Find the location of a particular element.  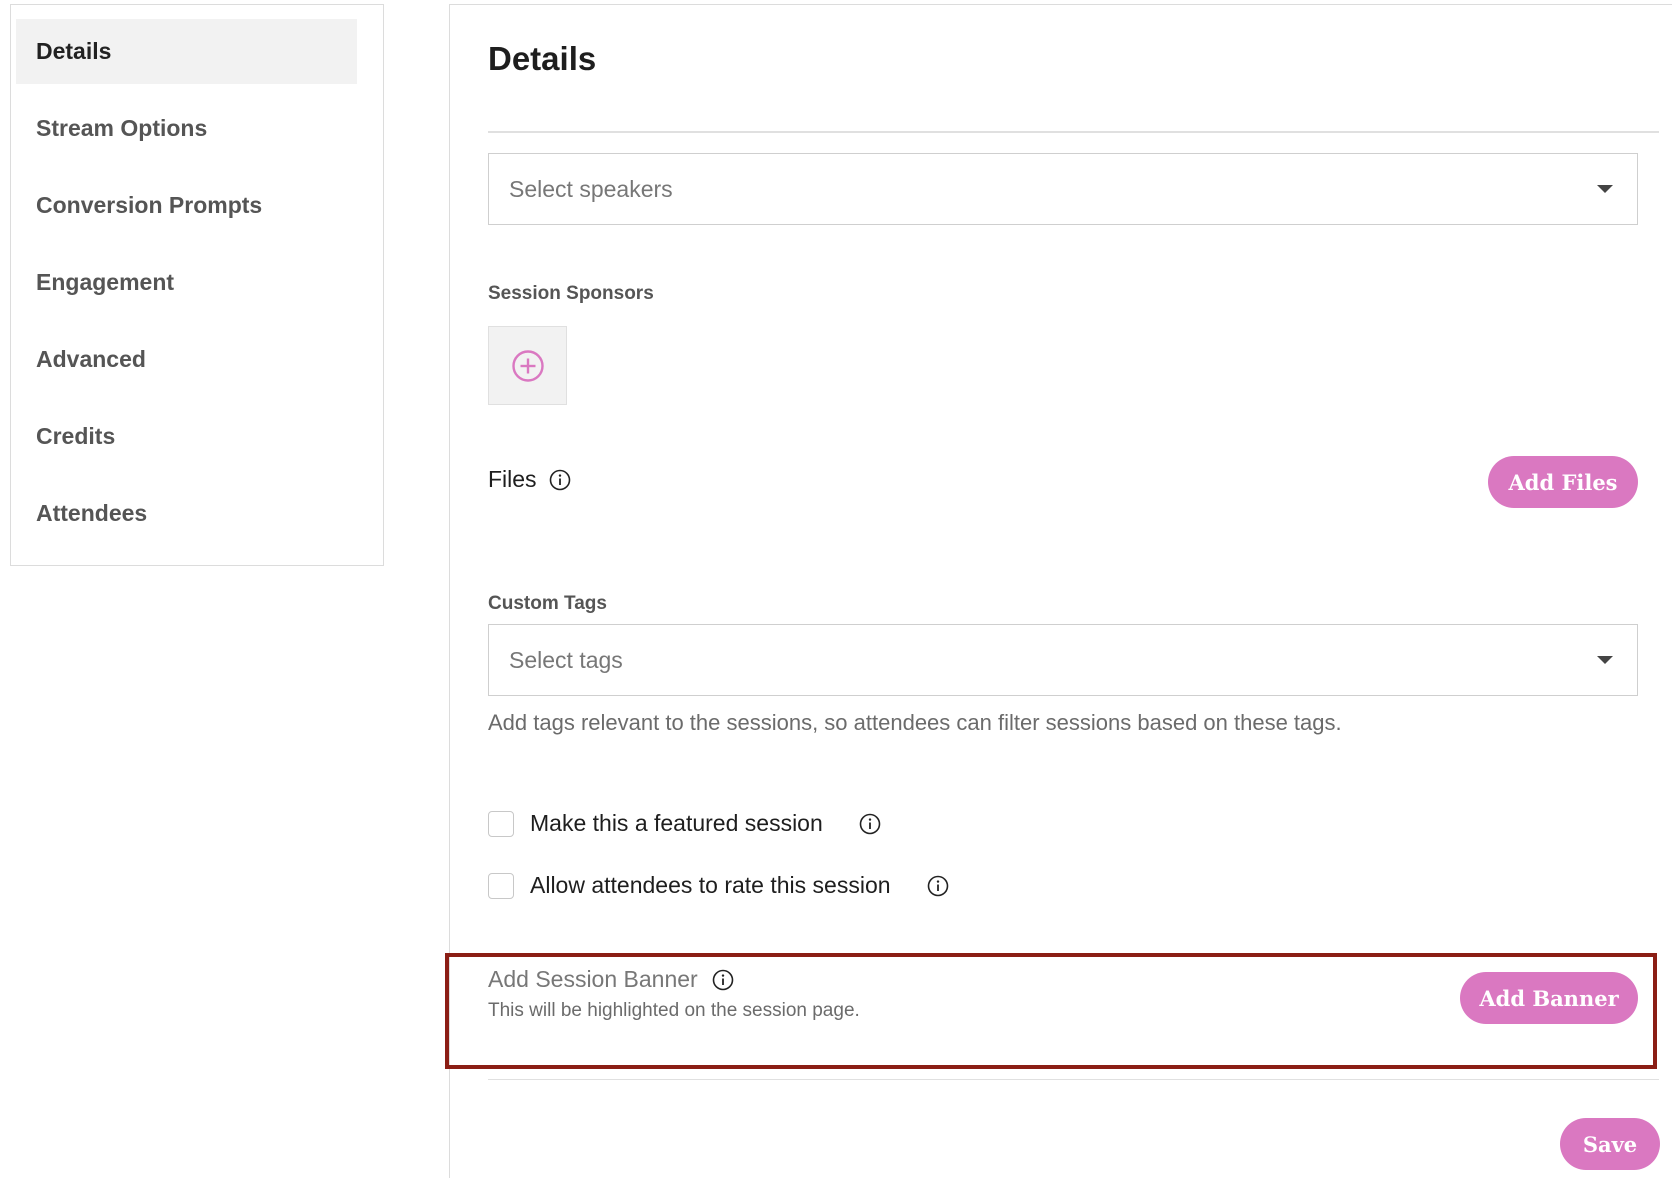

sidebar-item-details: Details is located at coordinates (186, 51).